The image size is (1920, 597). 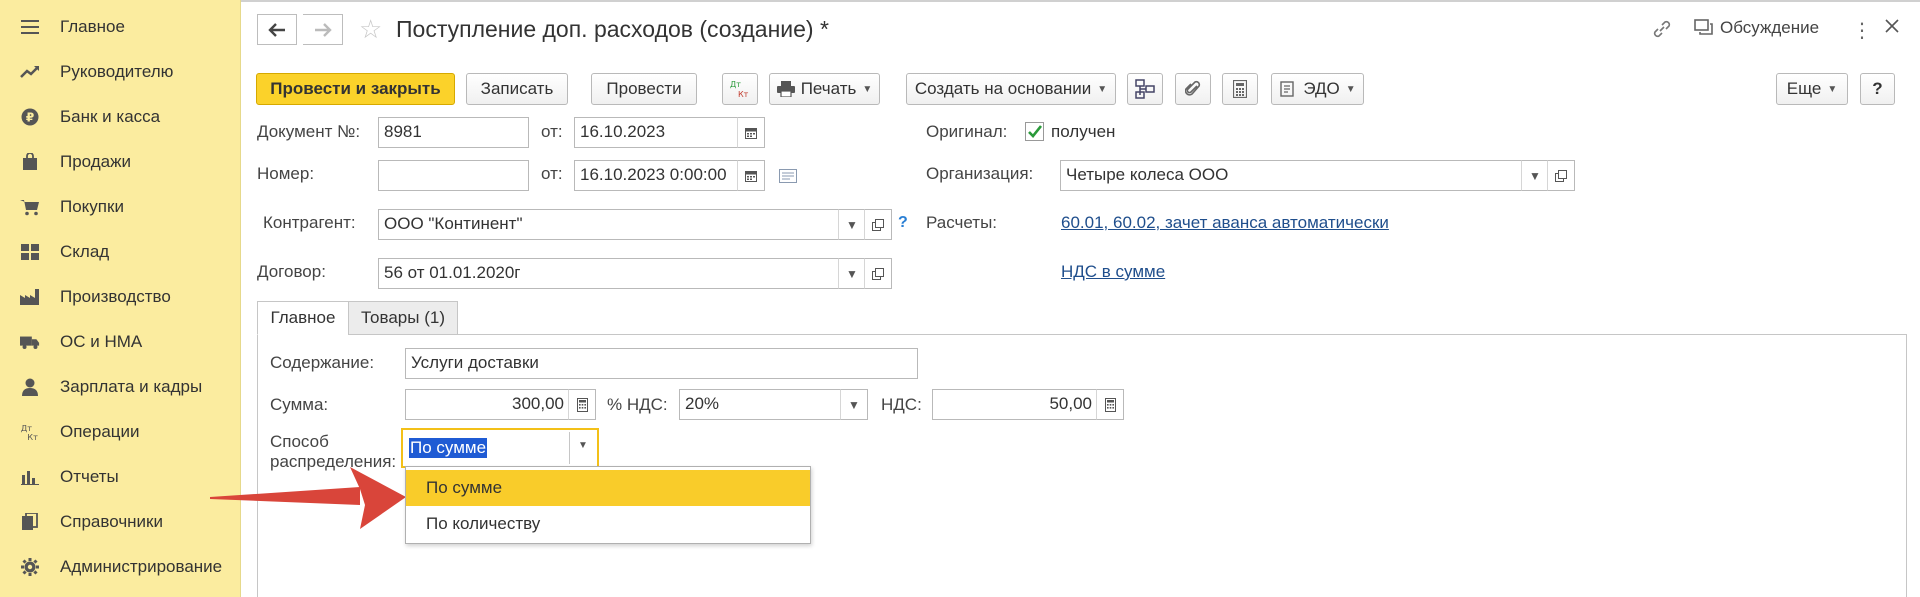 What do you see at coordinates (30, 207) in the screenshot?
I see `cart-icon` at bounding box center [30, 207].